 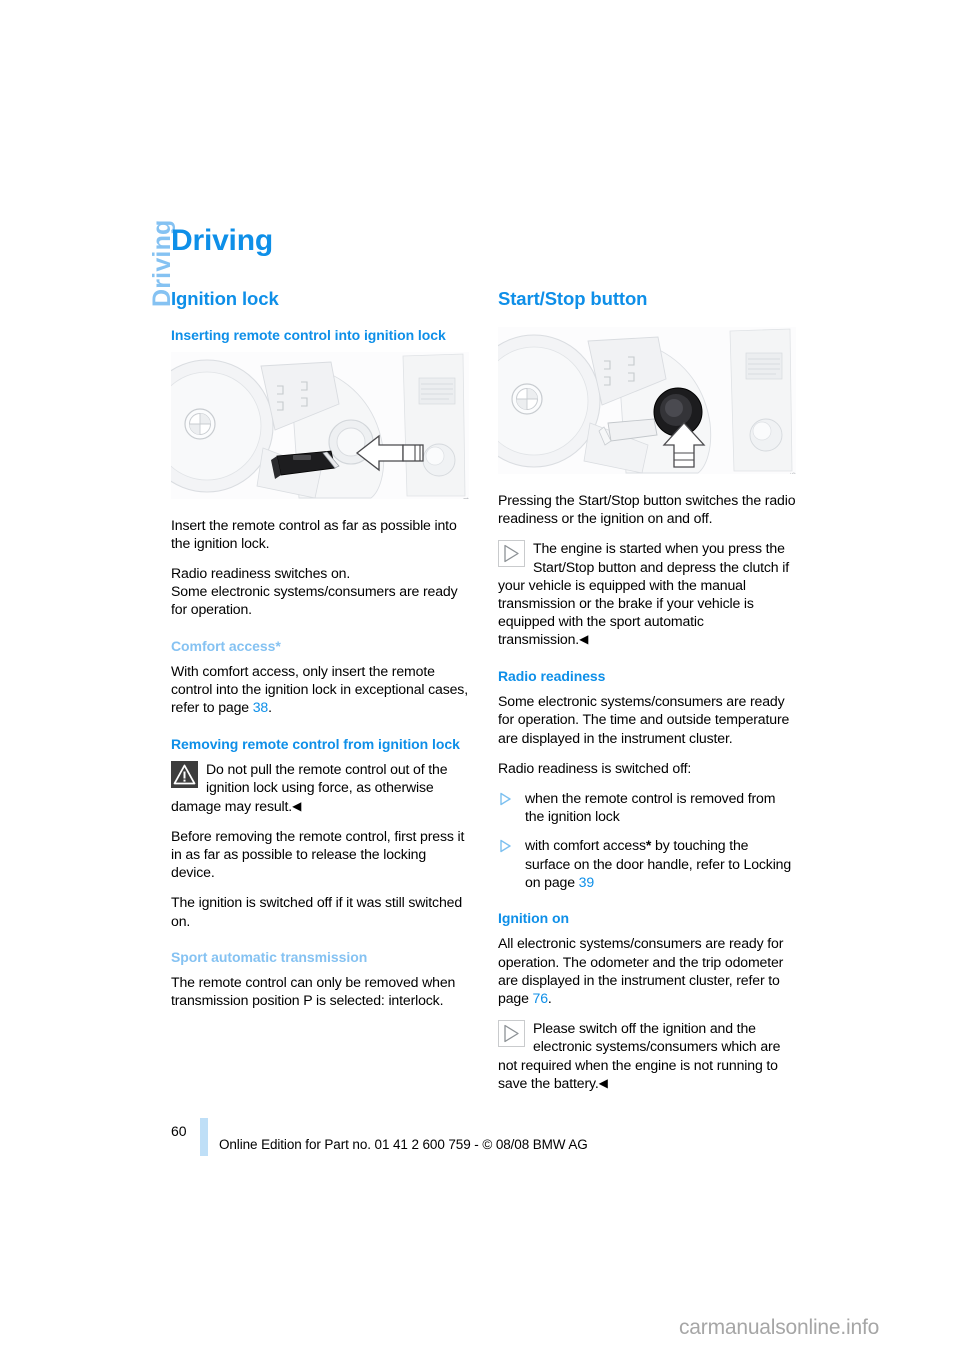 What do you see at coordinates (573, 298) in the screenshot?
I see `section-heading-start-stop-button: Start/Stop button` at bounding box center [573, 298].